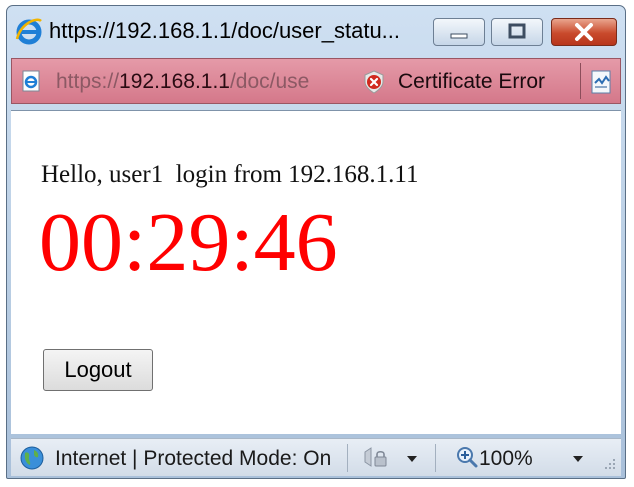 Image resolution: width=634 pixels, height=487 pixels. What do you see at coordinates (610, 464) in the screenshot?
I see `resize-grip-icon` at bounding box center [610, 464].